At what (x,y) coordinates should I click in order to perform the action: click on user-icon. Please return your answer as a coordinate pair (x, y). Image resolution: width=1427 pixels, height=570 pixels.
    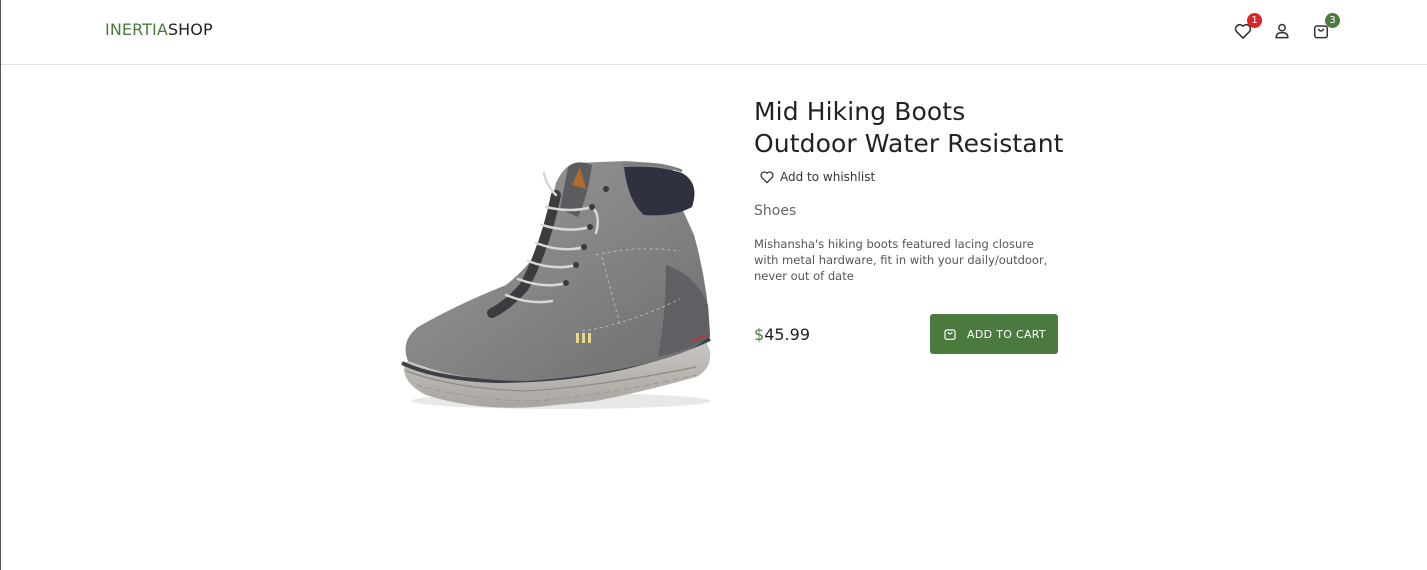
    Looking at the image, I should click on (1282, 31).